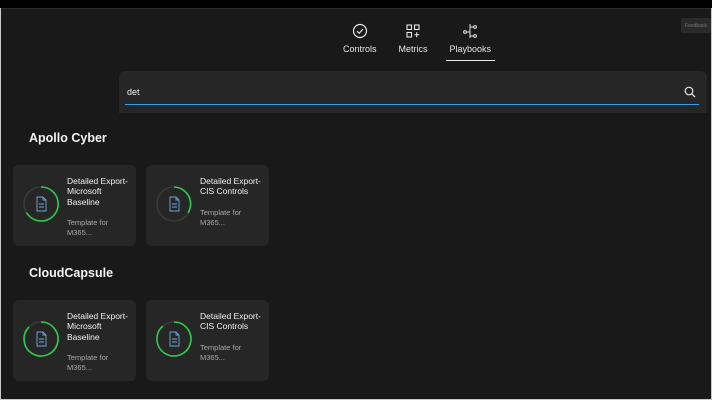 Image resolution: width=712 pixels, height=400 pixels. Describe the element at coordinates (696, 25) in the screenshot. I see `feedback-button: Feedback` at that location.